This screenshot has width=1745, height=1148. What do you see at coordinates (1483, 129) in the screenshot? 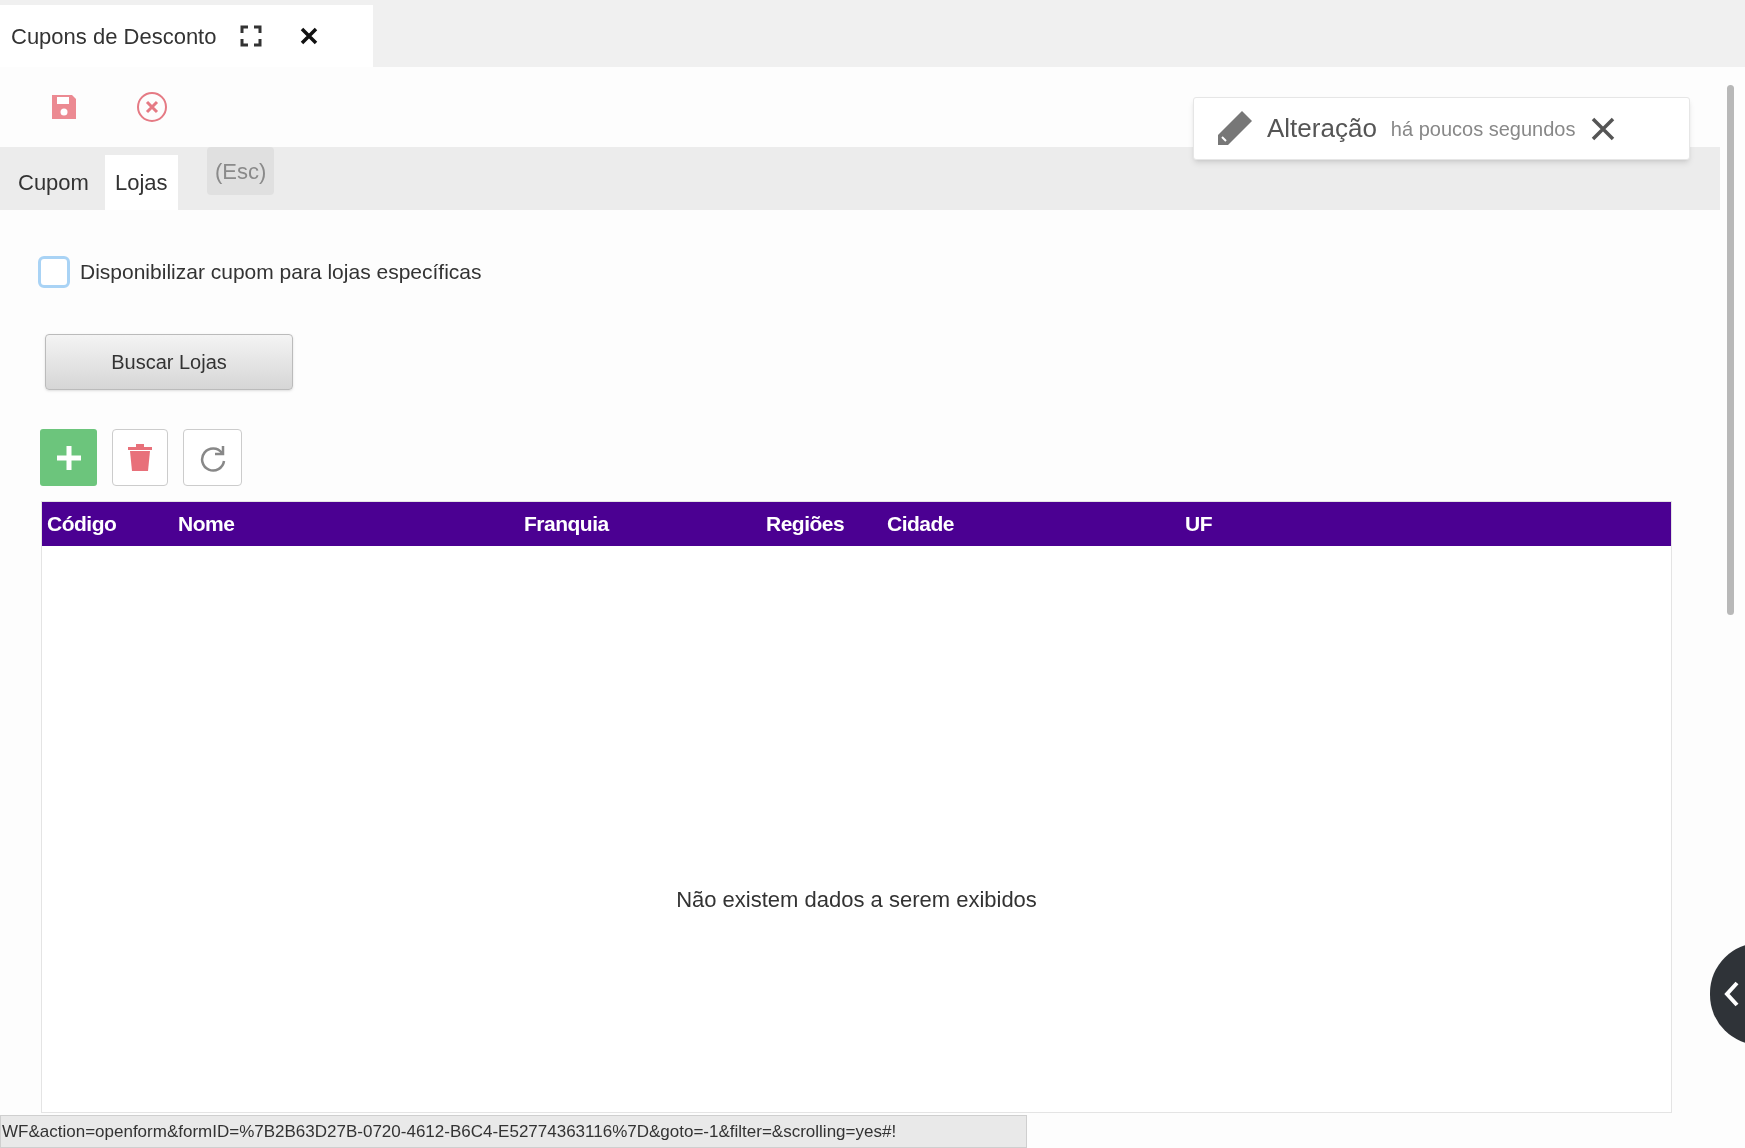
I see `notification-time: há poucos segundos` at bounding box center [1483, 129].